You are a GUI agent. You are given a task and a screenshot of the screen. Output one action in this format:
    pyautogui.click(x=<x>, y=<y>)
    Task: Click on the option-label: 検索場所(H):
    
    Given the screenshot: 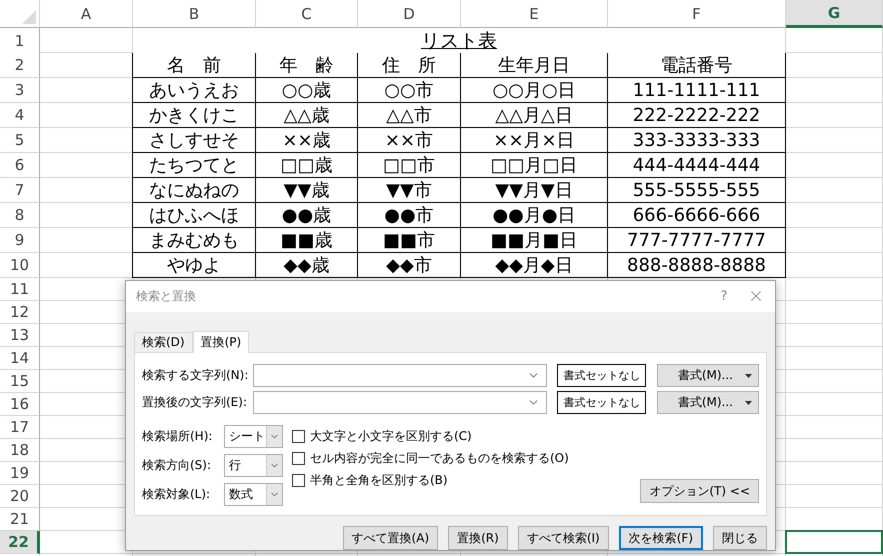 What is the action you would take?
    pyautogui.click(x=178, y=437)
    